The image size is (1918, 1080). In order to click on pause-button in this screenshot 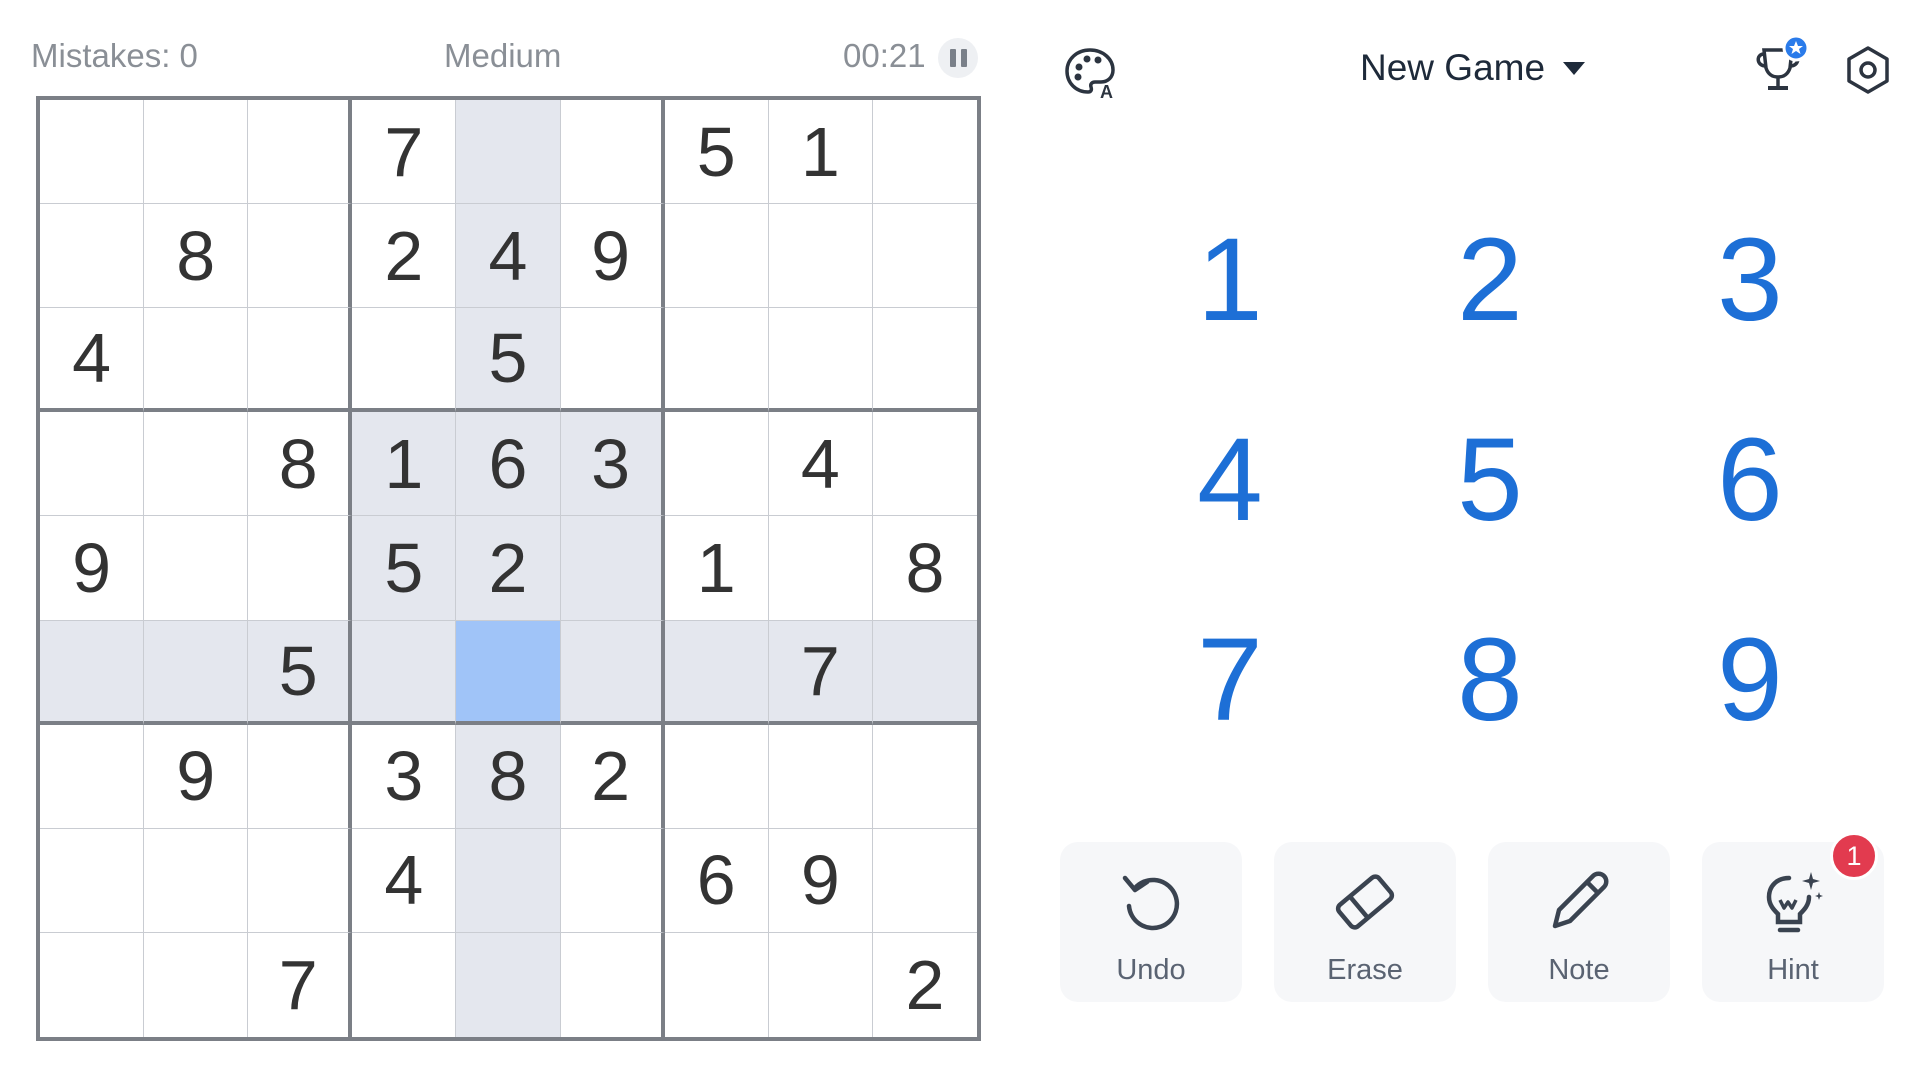, I will do `click(958, 58)`.